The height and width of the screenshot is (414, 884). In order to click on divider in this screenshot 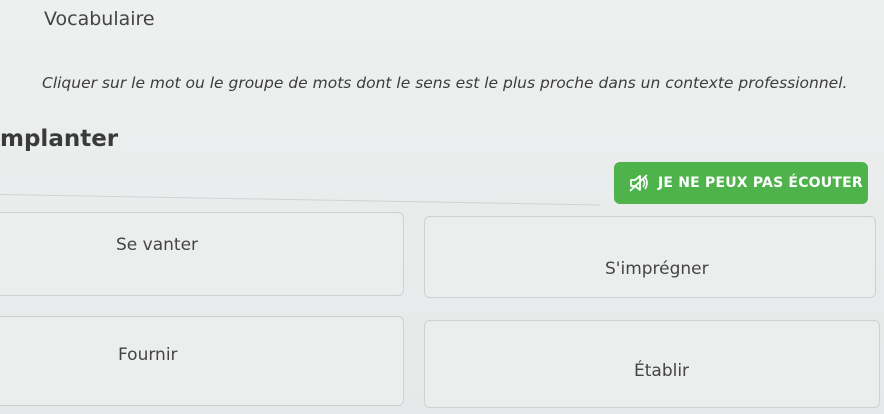, I will do `click(300, 200)`.